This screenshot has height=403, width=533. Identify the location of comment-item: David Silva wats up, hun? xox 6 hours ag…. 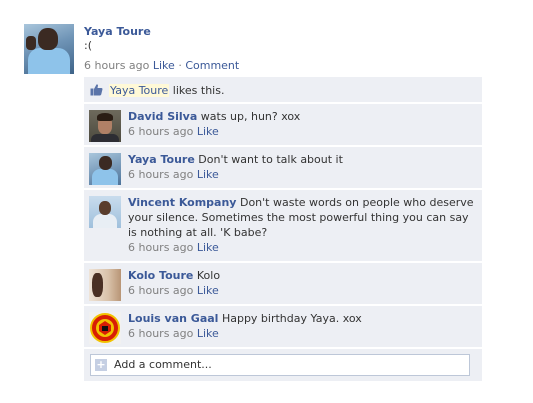
(283, 124).